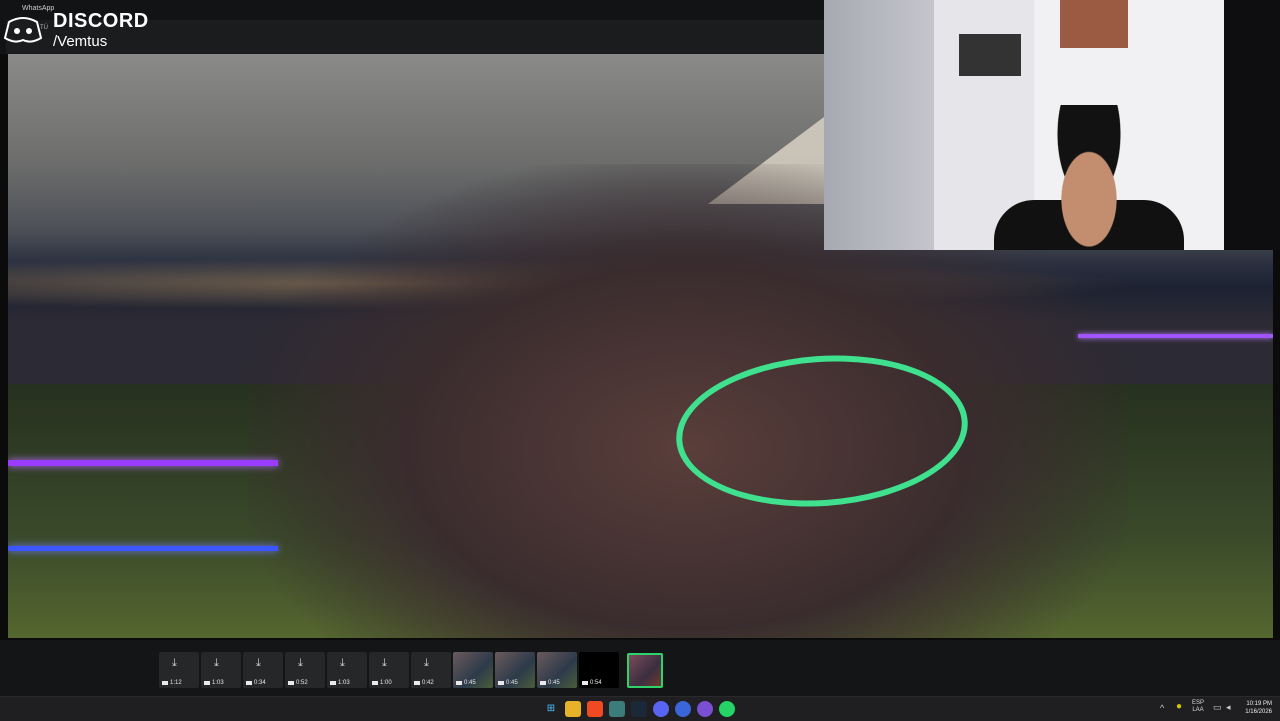  What do you see at coordinates (389, 670) in the screenshot?
I see `thumbnail: ⤓ 1:00` at bounding box center [389, 670].